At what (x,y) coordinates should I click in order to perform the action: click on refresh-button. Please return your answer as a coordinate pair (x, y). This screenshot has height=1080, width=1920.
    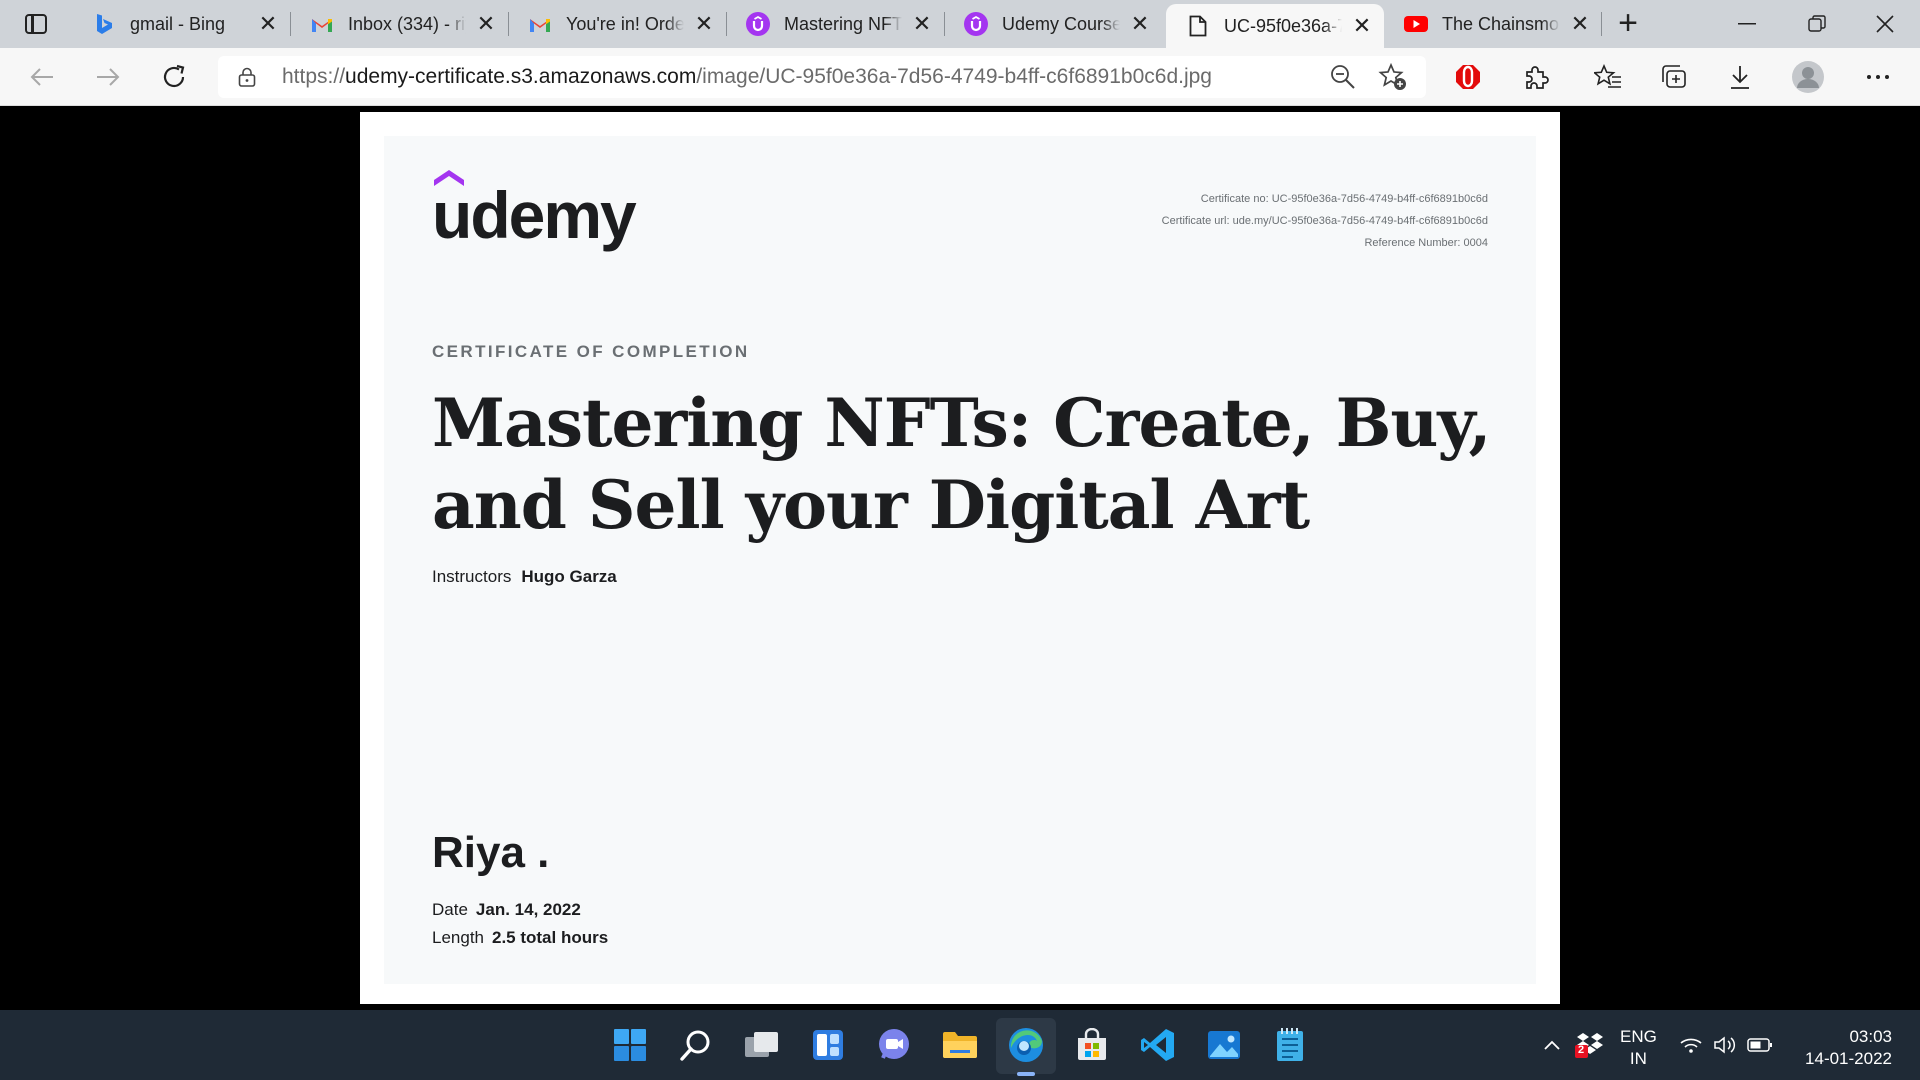
    Looking at the image, I should click on (174, 77).